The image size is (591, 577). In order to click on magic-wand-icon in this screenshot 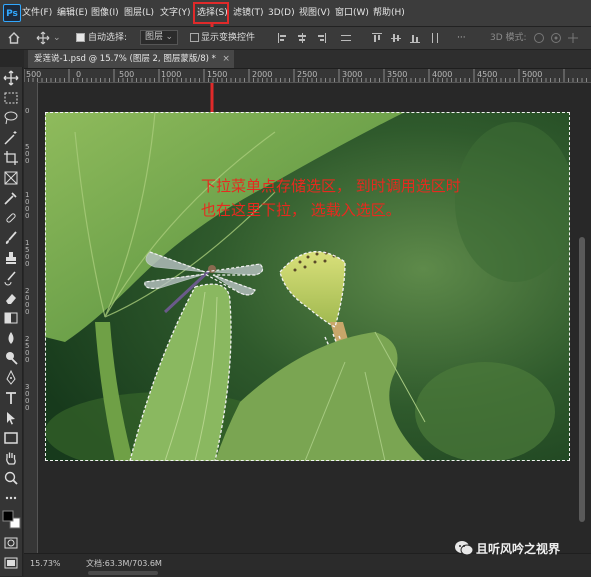, I will do `click(11, 138)`.